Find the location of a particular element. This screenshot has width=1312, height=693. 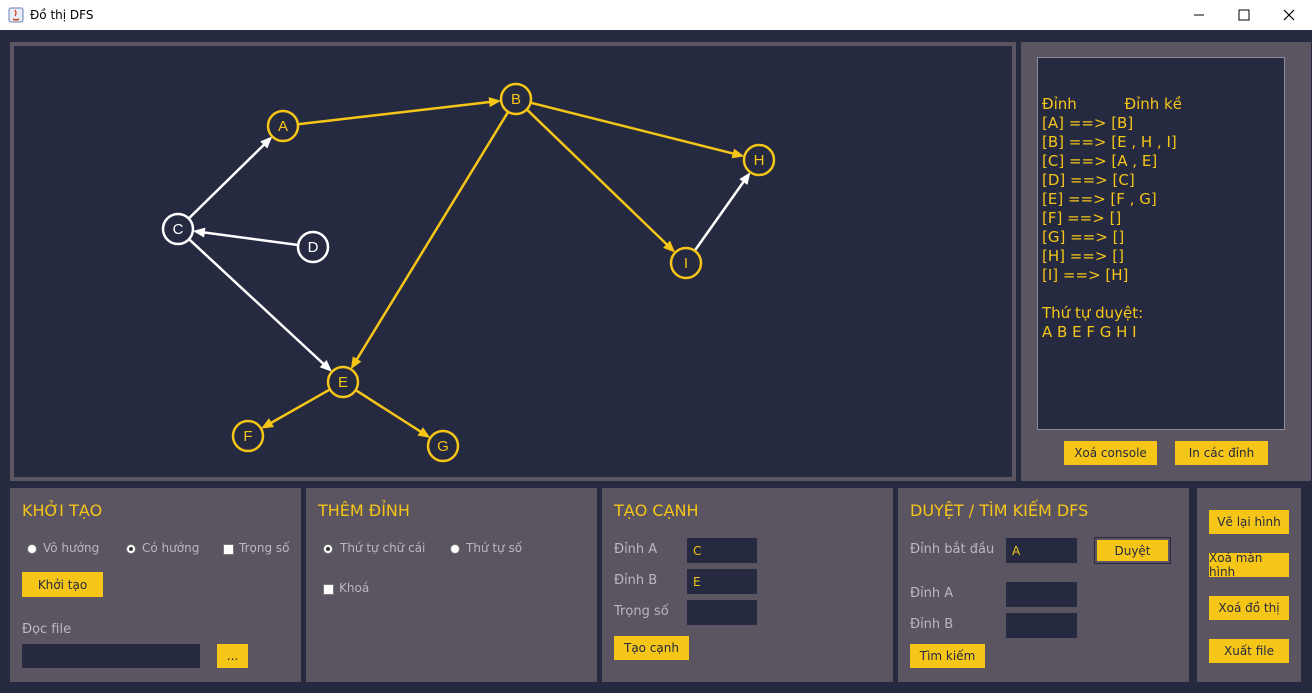

search-vertex-a-input is located at coordinates (1041, 594).